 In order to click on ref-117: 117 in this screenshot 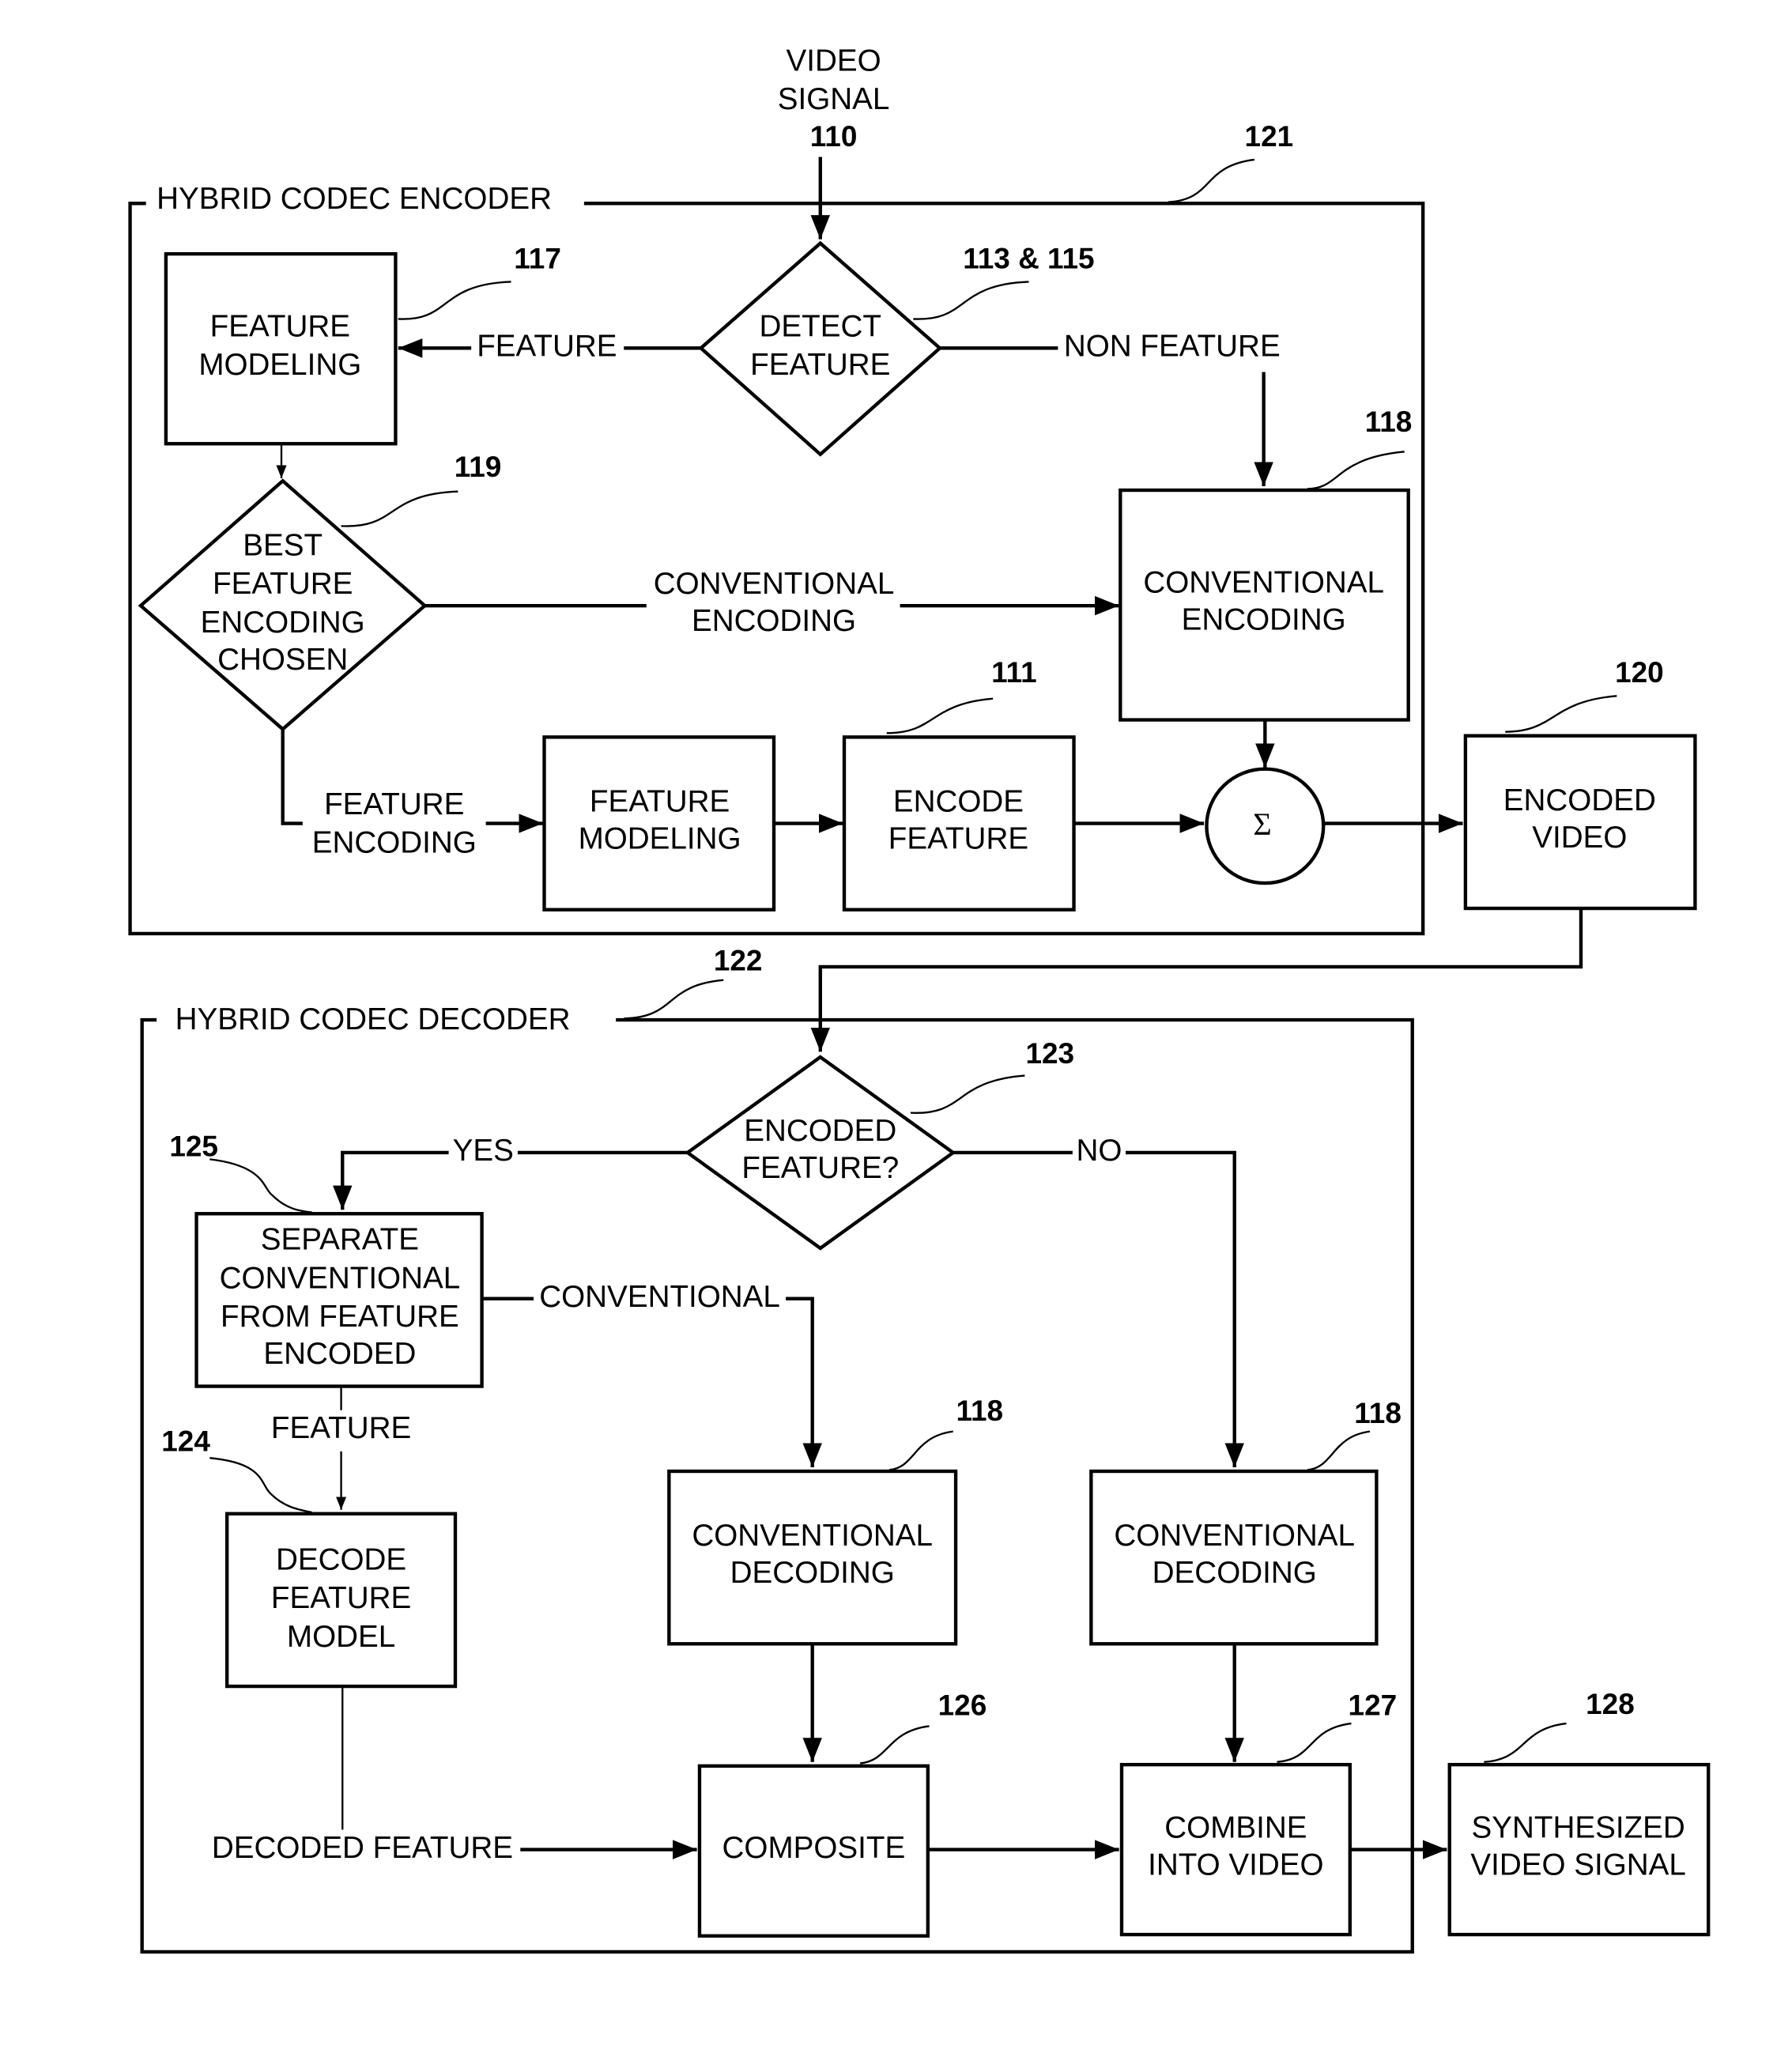, I will do `click(537, 258)`.